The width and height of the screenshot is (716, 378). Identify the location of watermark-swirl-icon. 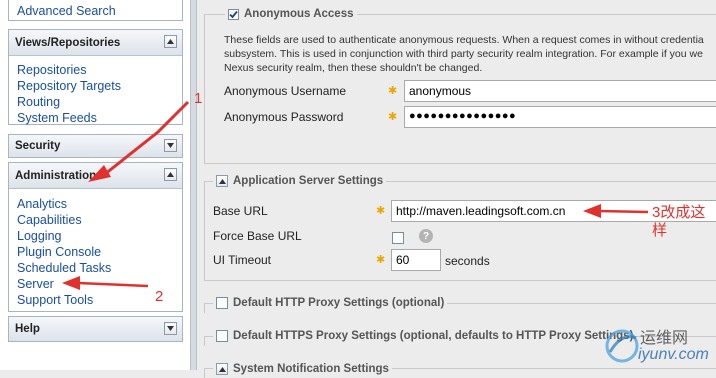
(622, 346).